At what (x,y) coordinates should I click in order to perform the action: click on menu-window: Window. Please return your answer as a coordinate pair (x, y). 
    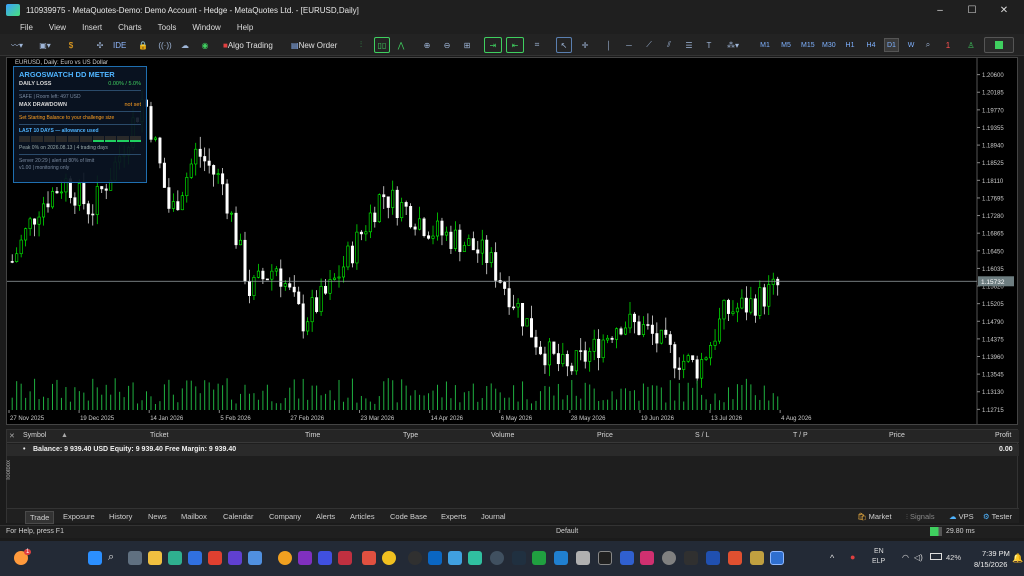
    Looking at the image, I should click on (206, 27).